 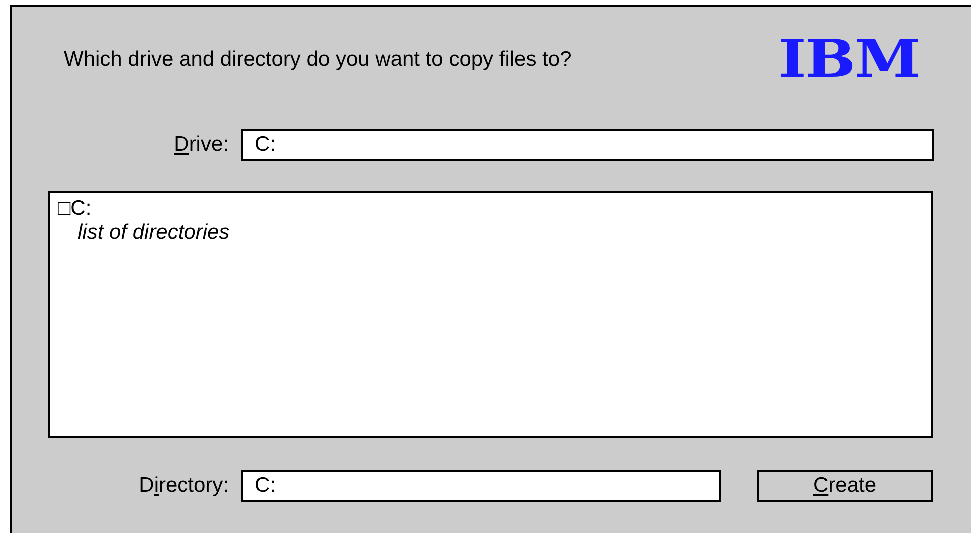 What do you see at coordinates (845, 486) in the screenshot?
I see `create-button: Create` at bounding box center [845, 486].